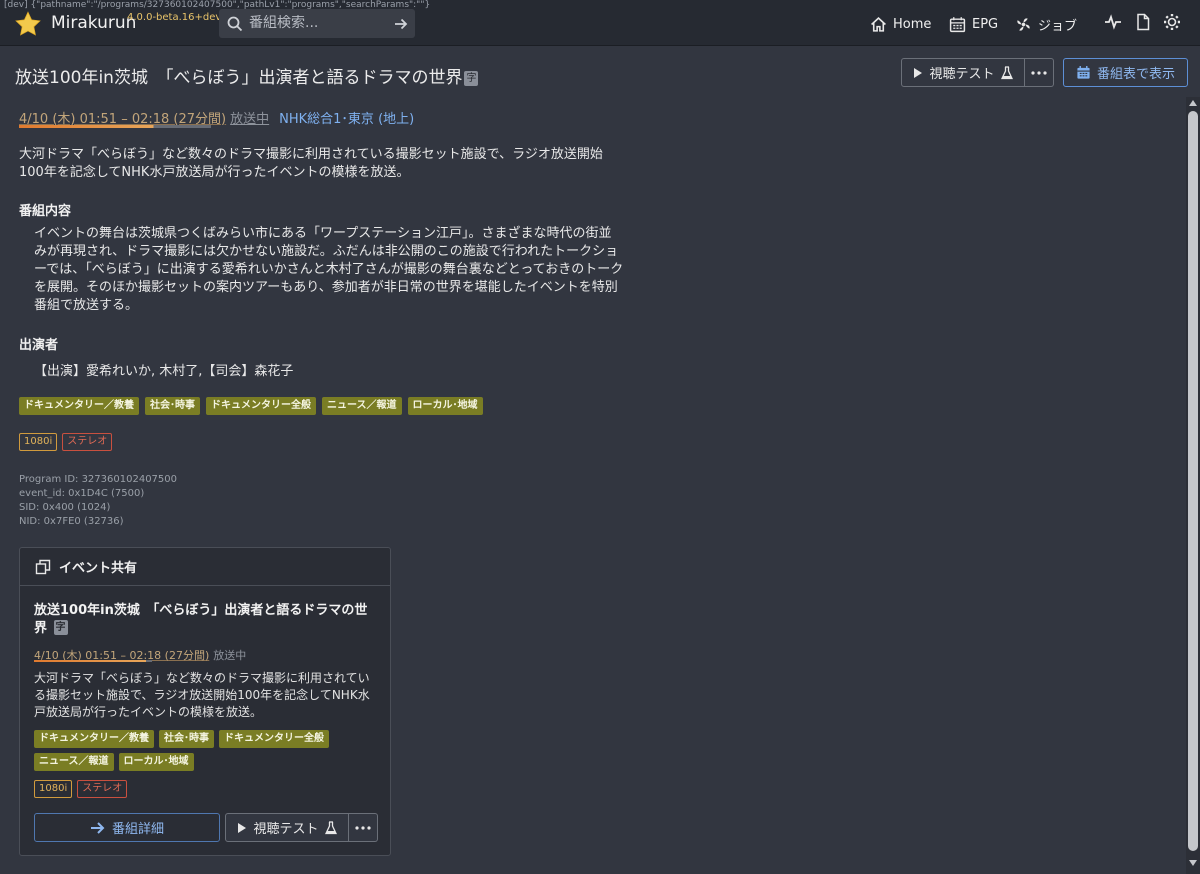 Image resolution: width=1200 pixels, height=874 pixels. What do you see at coordinates (1113, 22) in the screenshot?
I see `activity-icon` at bounding box center [1113, 22].